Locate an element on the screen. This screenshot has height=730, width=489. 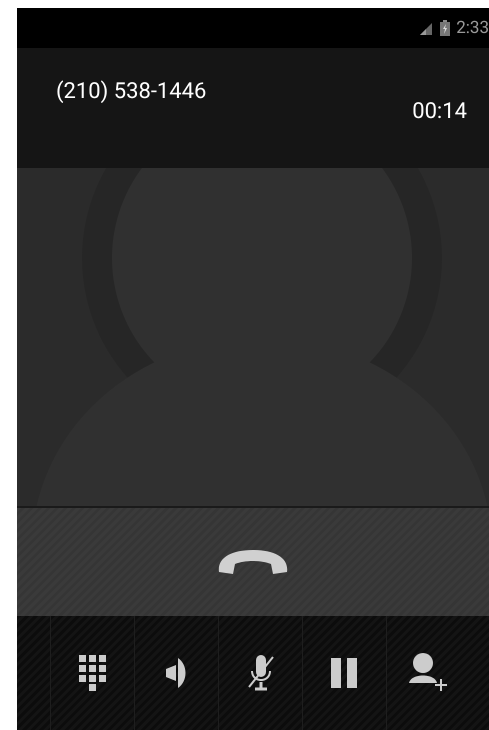
speaker-icon is located at coordinates (177, 673).